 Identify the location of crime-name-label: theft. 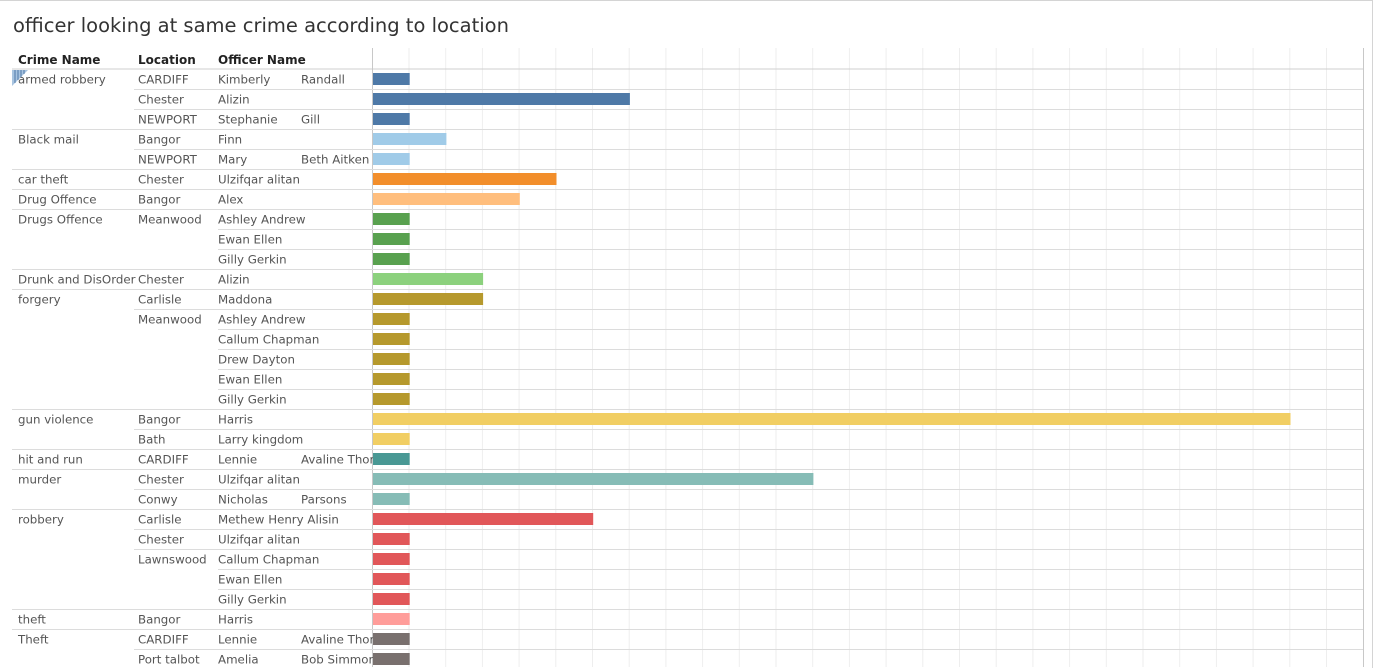
(32, 620).